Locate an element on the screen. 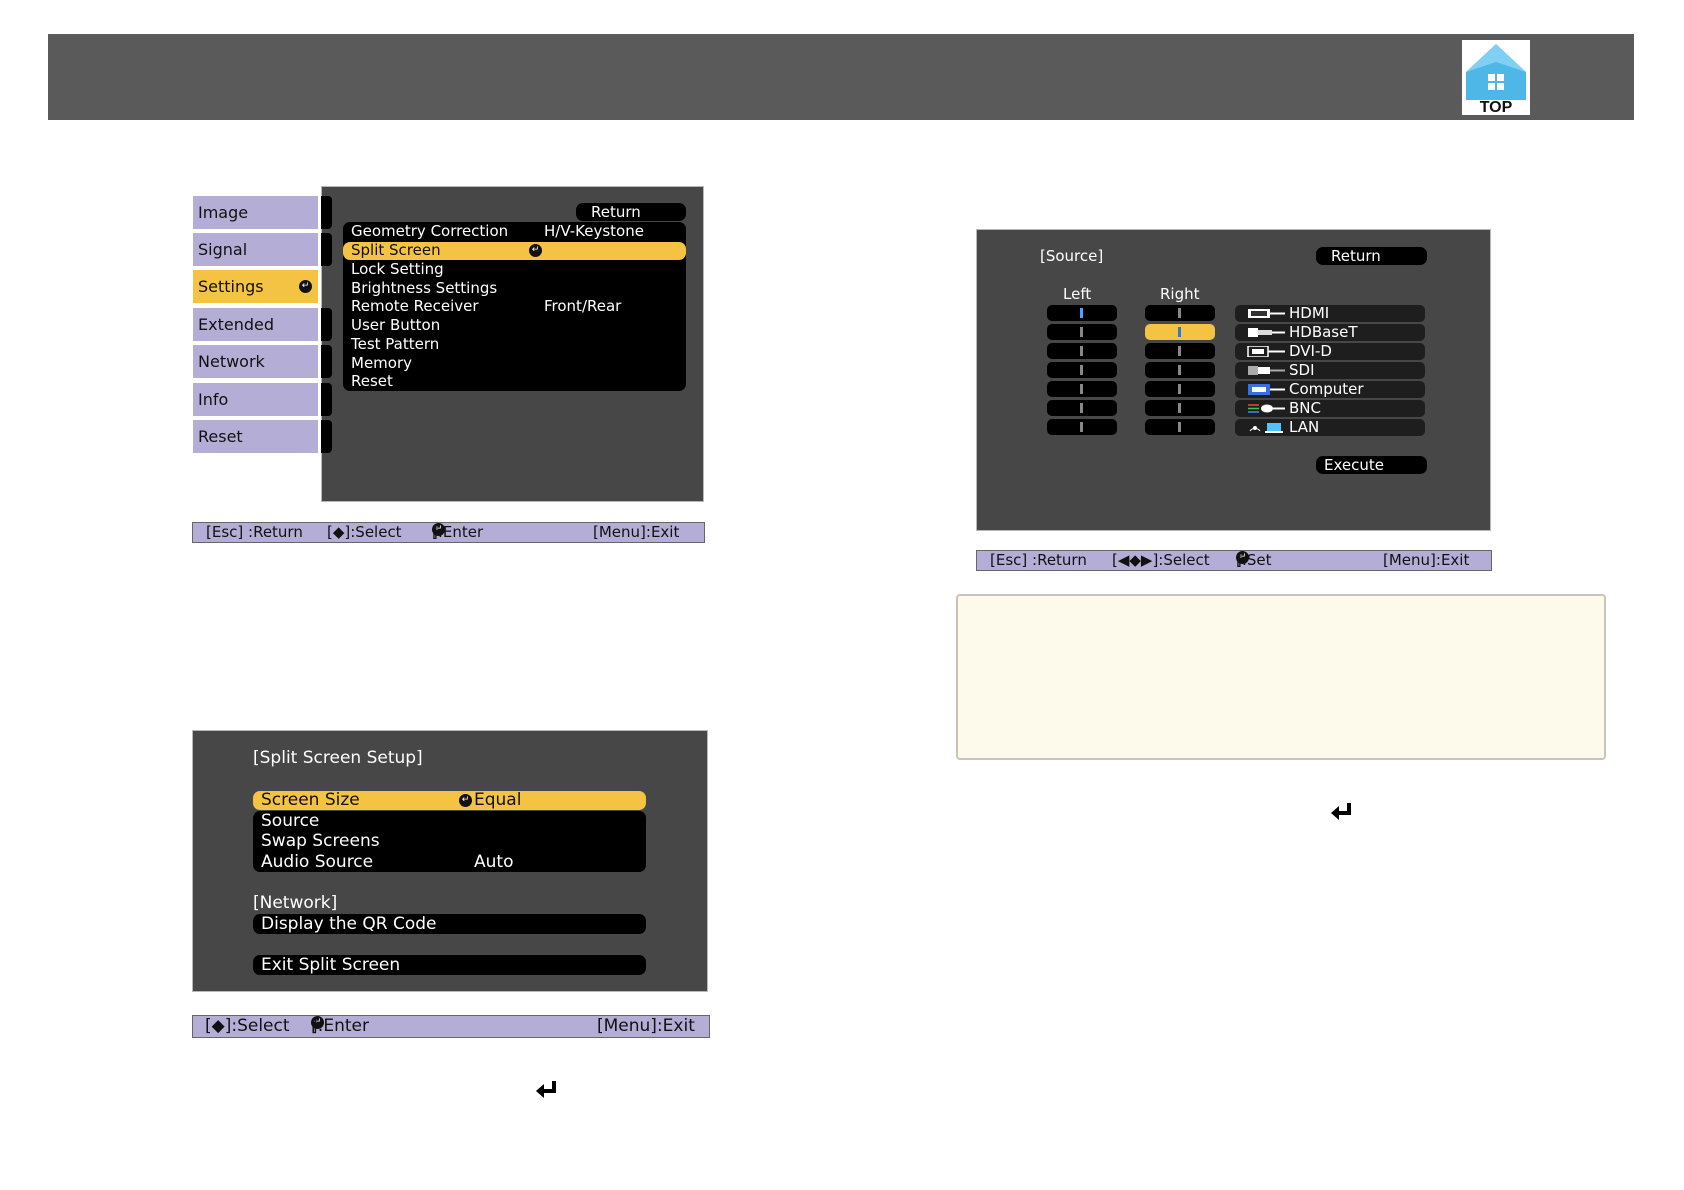 The width and height of the screenshot is (1684, 1190). split-status-bar: [◆]:Select [↵]:Enter [Menu]:Exit is located at coordinates (451, 1026).